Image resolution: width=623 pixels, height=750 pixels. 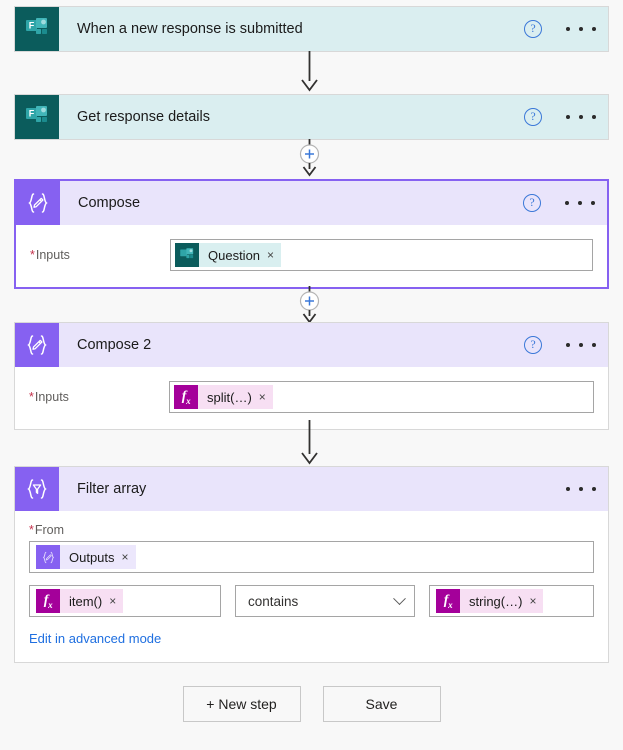 I want to click on step-title: Filter array, so click(x=112, y=489).